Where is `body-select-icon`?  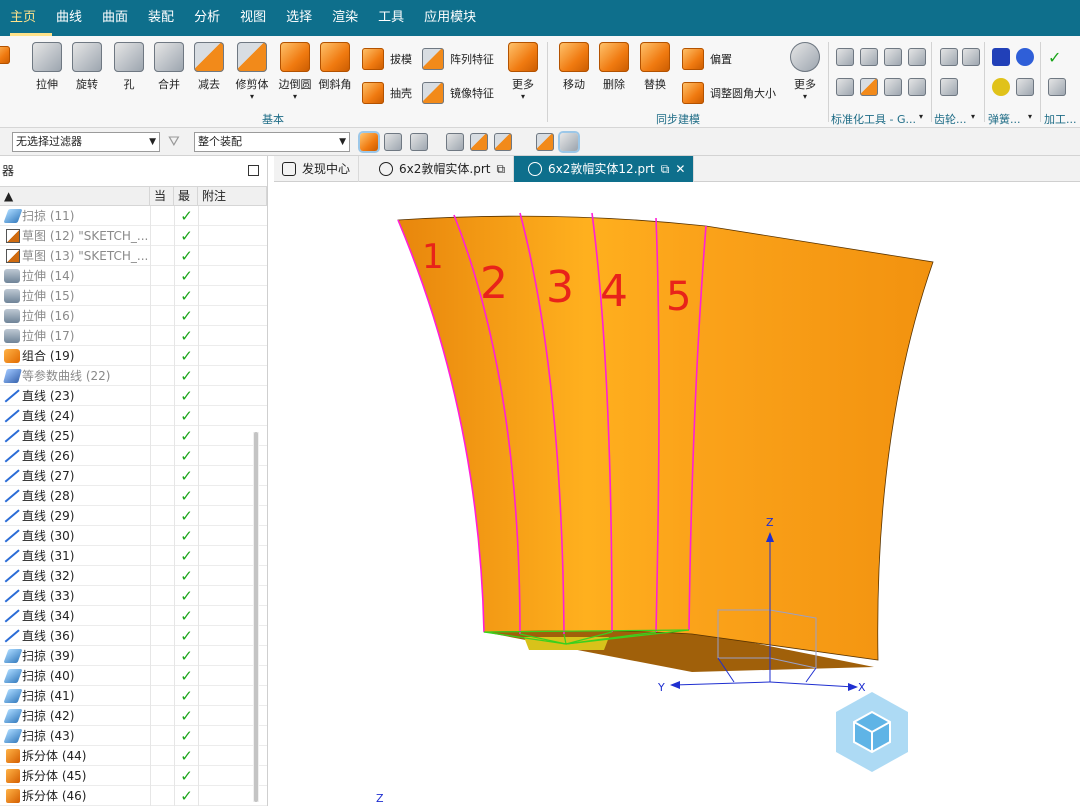 body-select-icon is located at coordinates (545, 142).